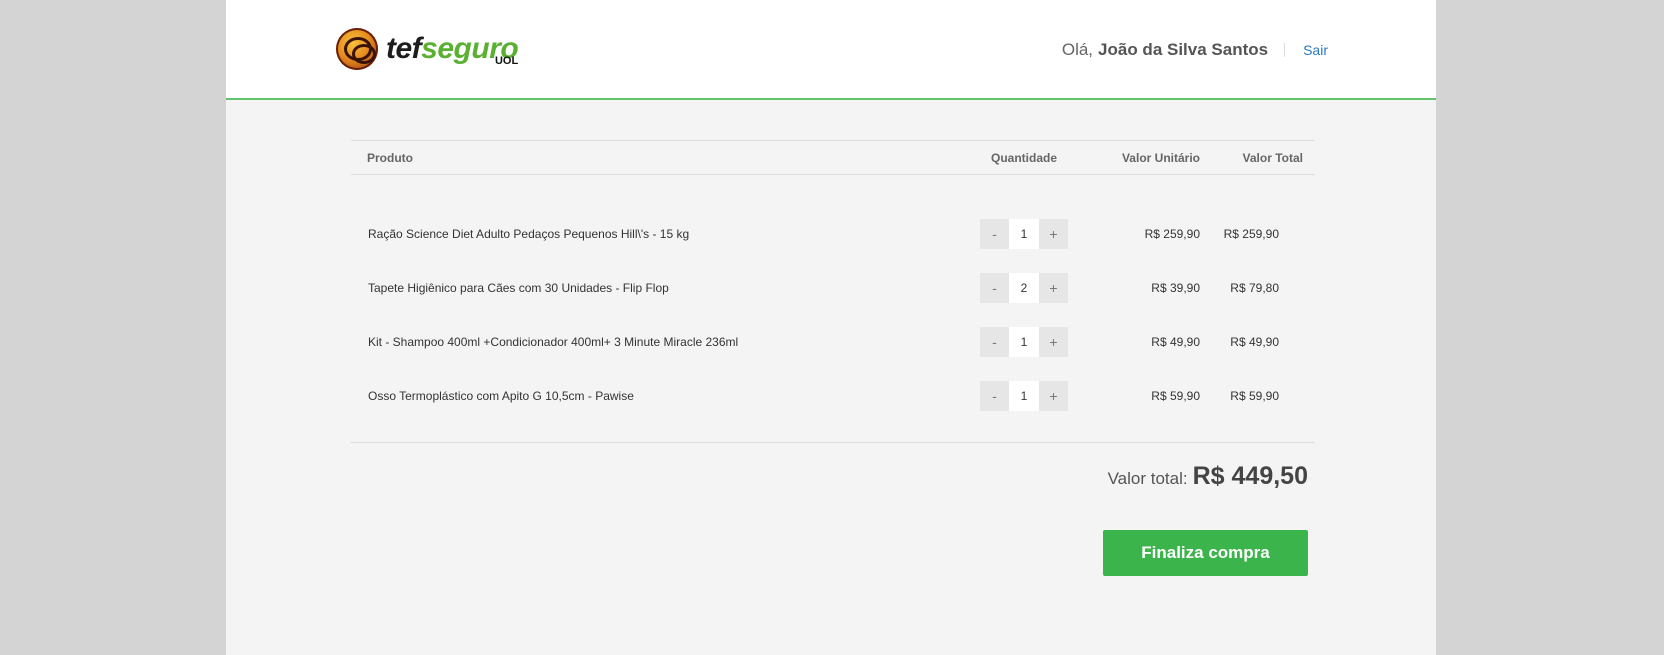 The image size is (1664, 655). I want to click on logo-uol-text: UOL, so click(506, 61).